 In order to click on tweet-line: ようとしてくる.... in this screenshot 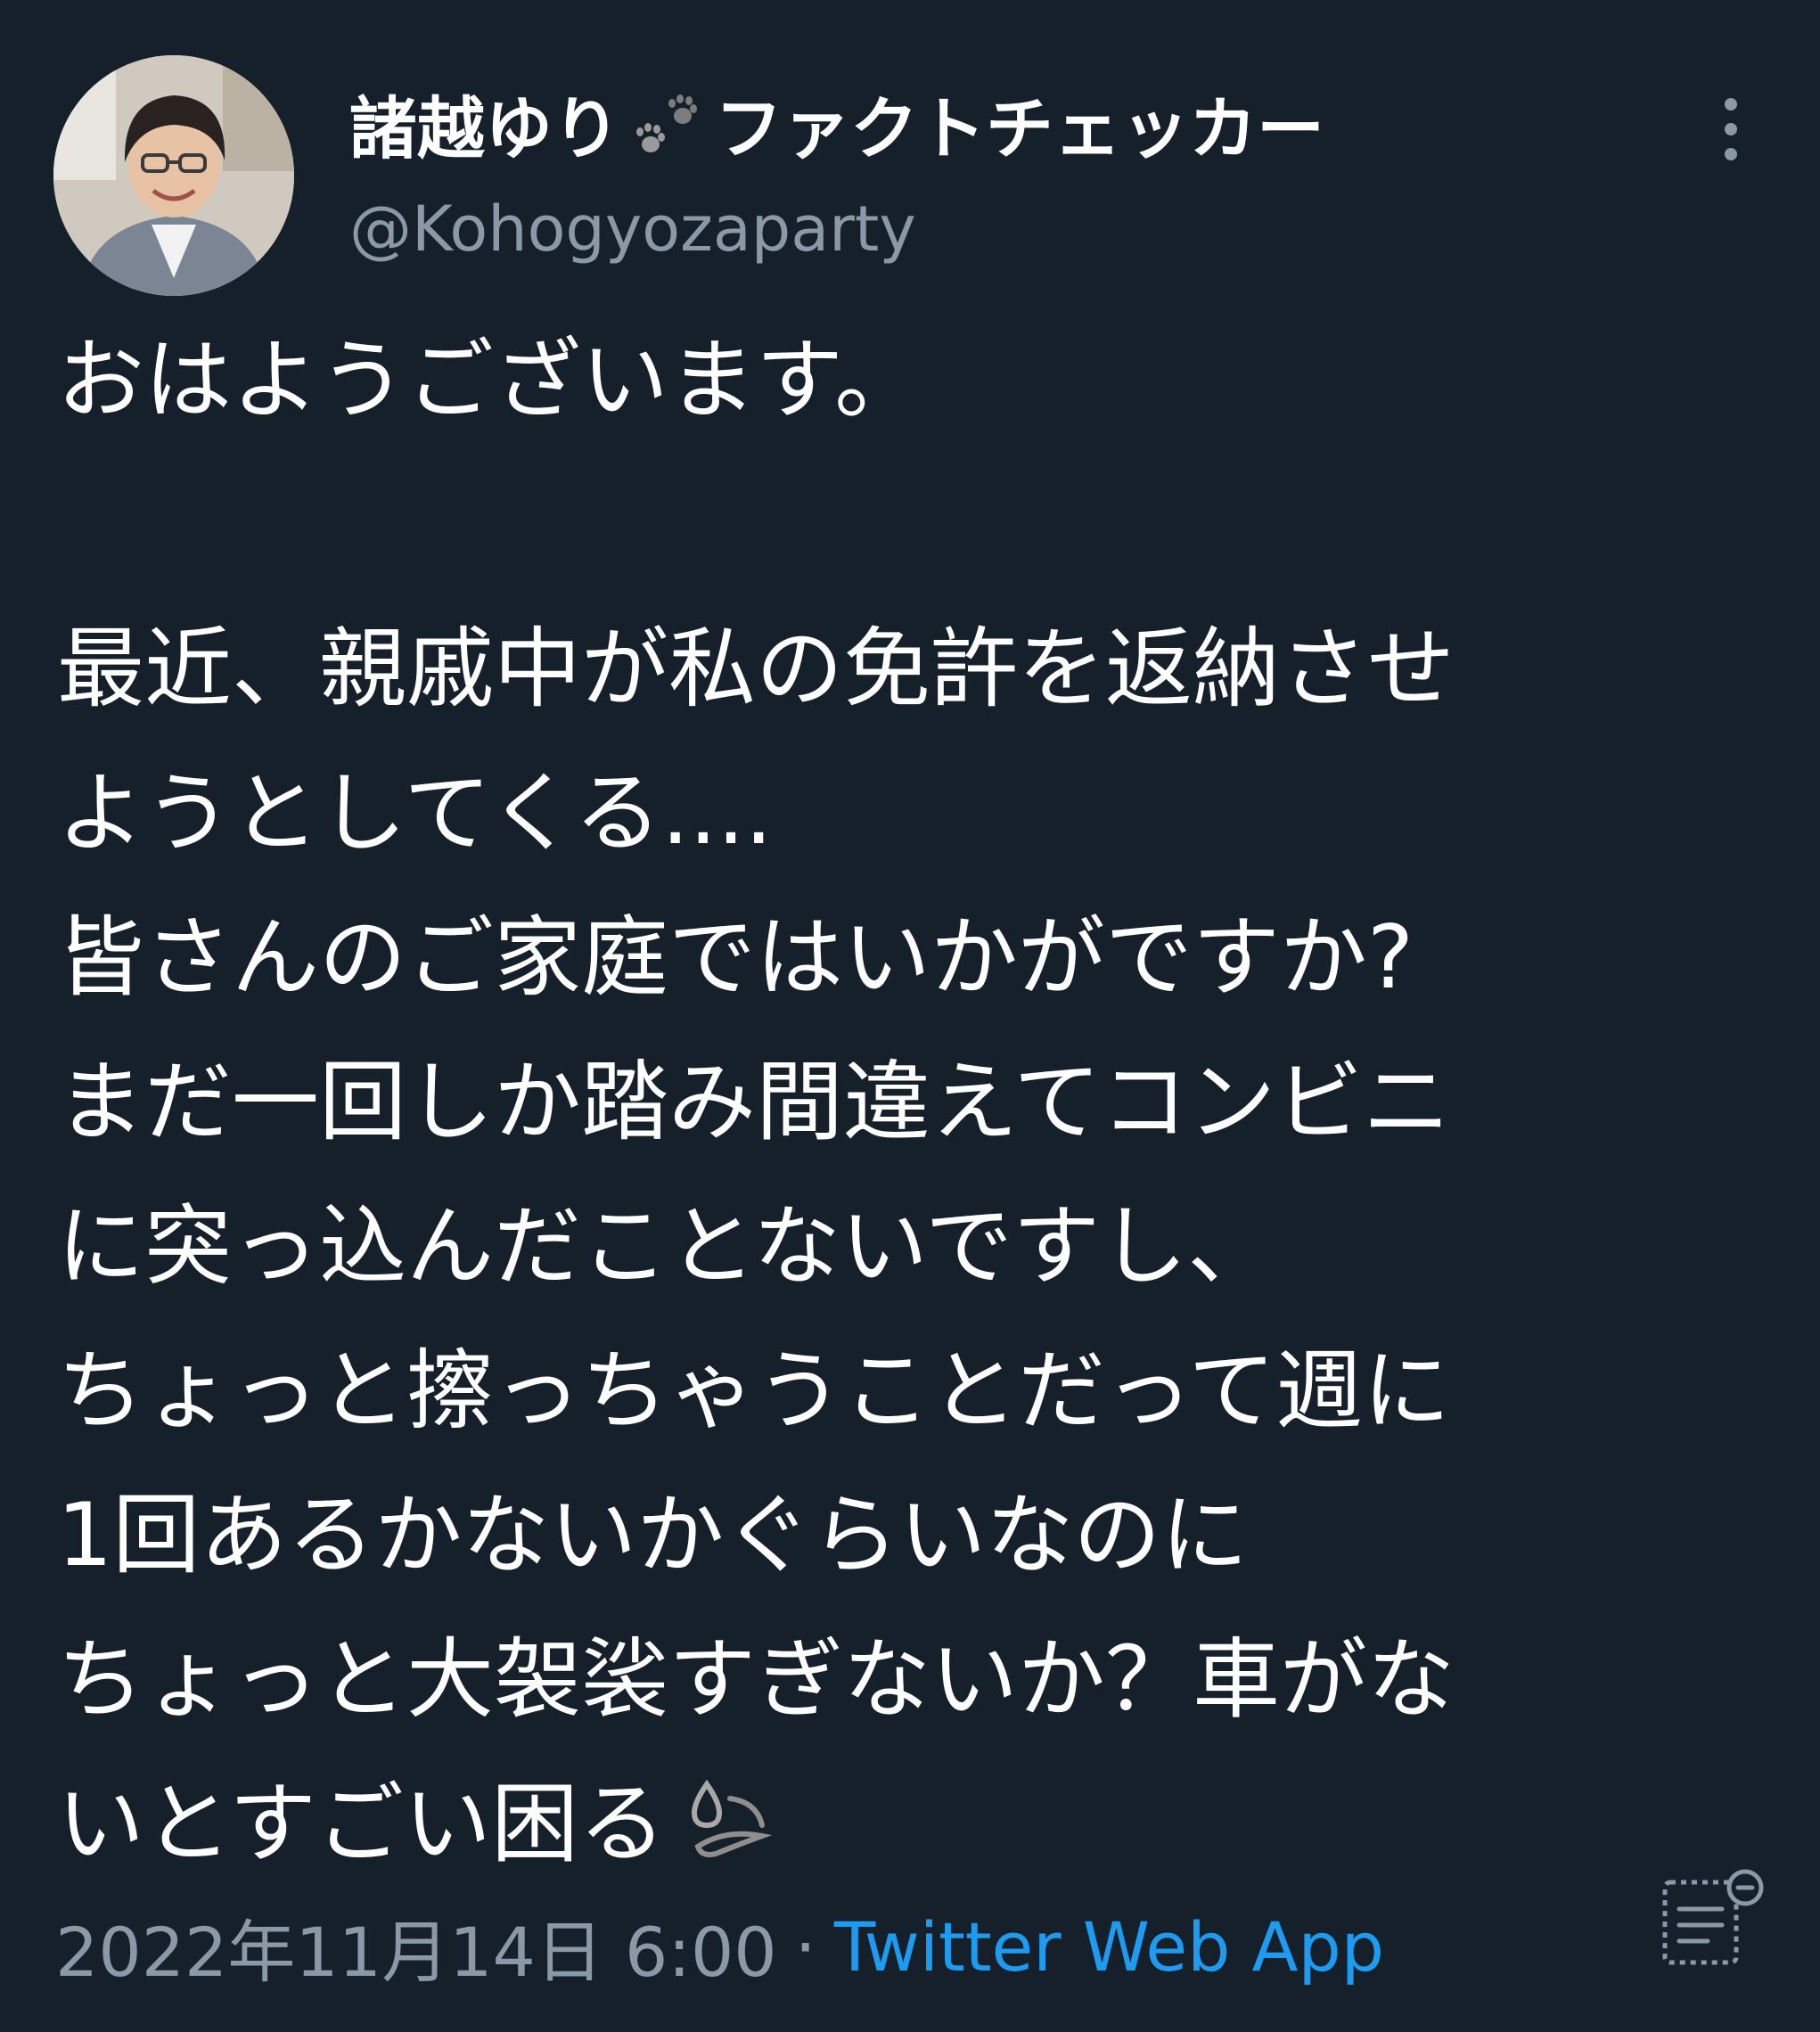, I will do `click(415, 813)`.